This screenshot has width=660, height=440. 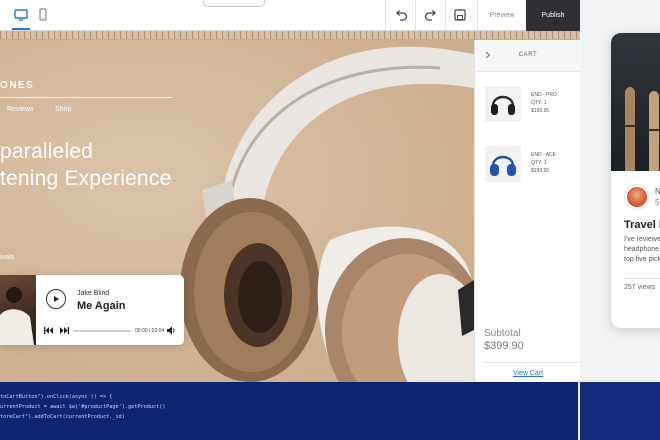 I want to click on play-icon, so click(x=56, y=299).